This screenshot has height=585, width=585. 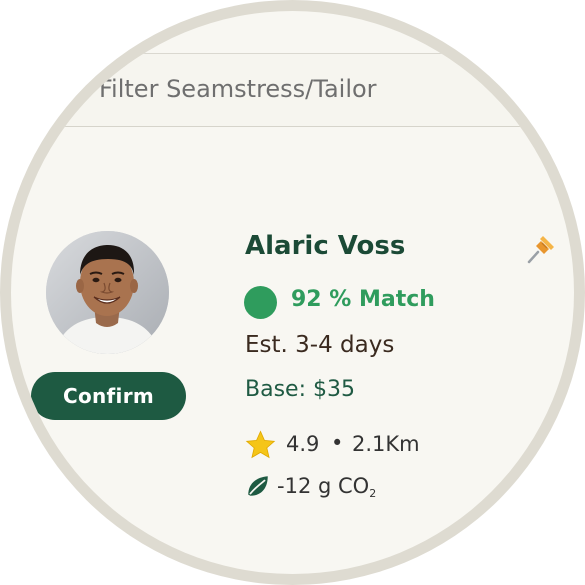 What do you see at coordinates (303, 444) in the screenshot?
I see `rating-value: 4.9` at bounding box center [303, 444].